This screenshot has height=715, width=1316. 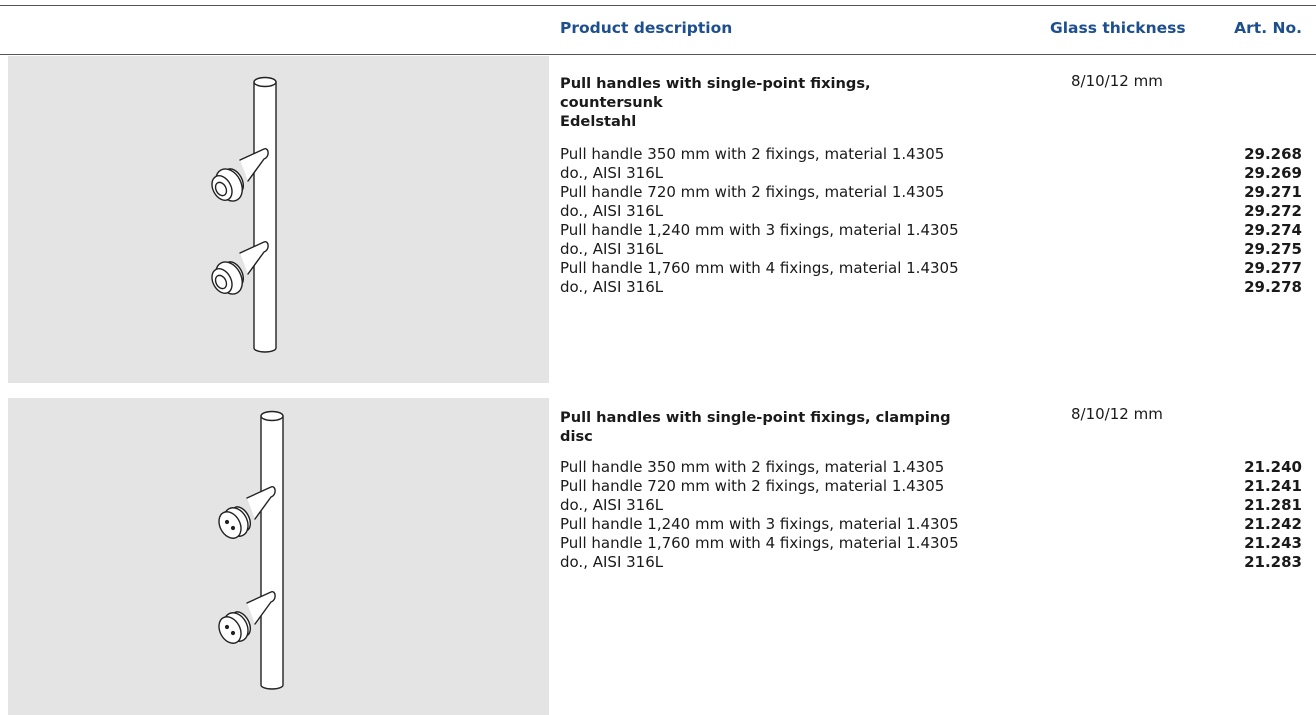 I want to click on art-number: 29.268, so click(x=1273, y=154).